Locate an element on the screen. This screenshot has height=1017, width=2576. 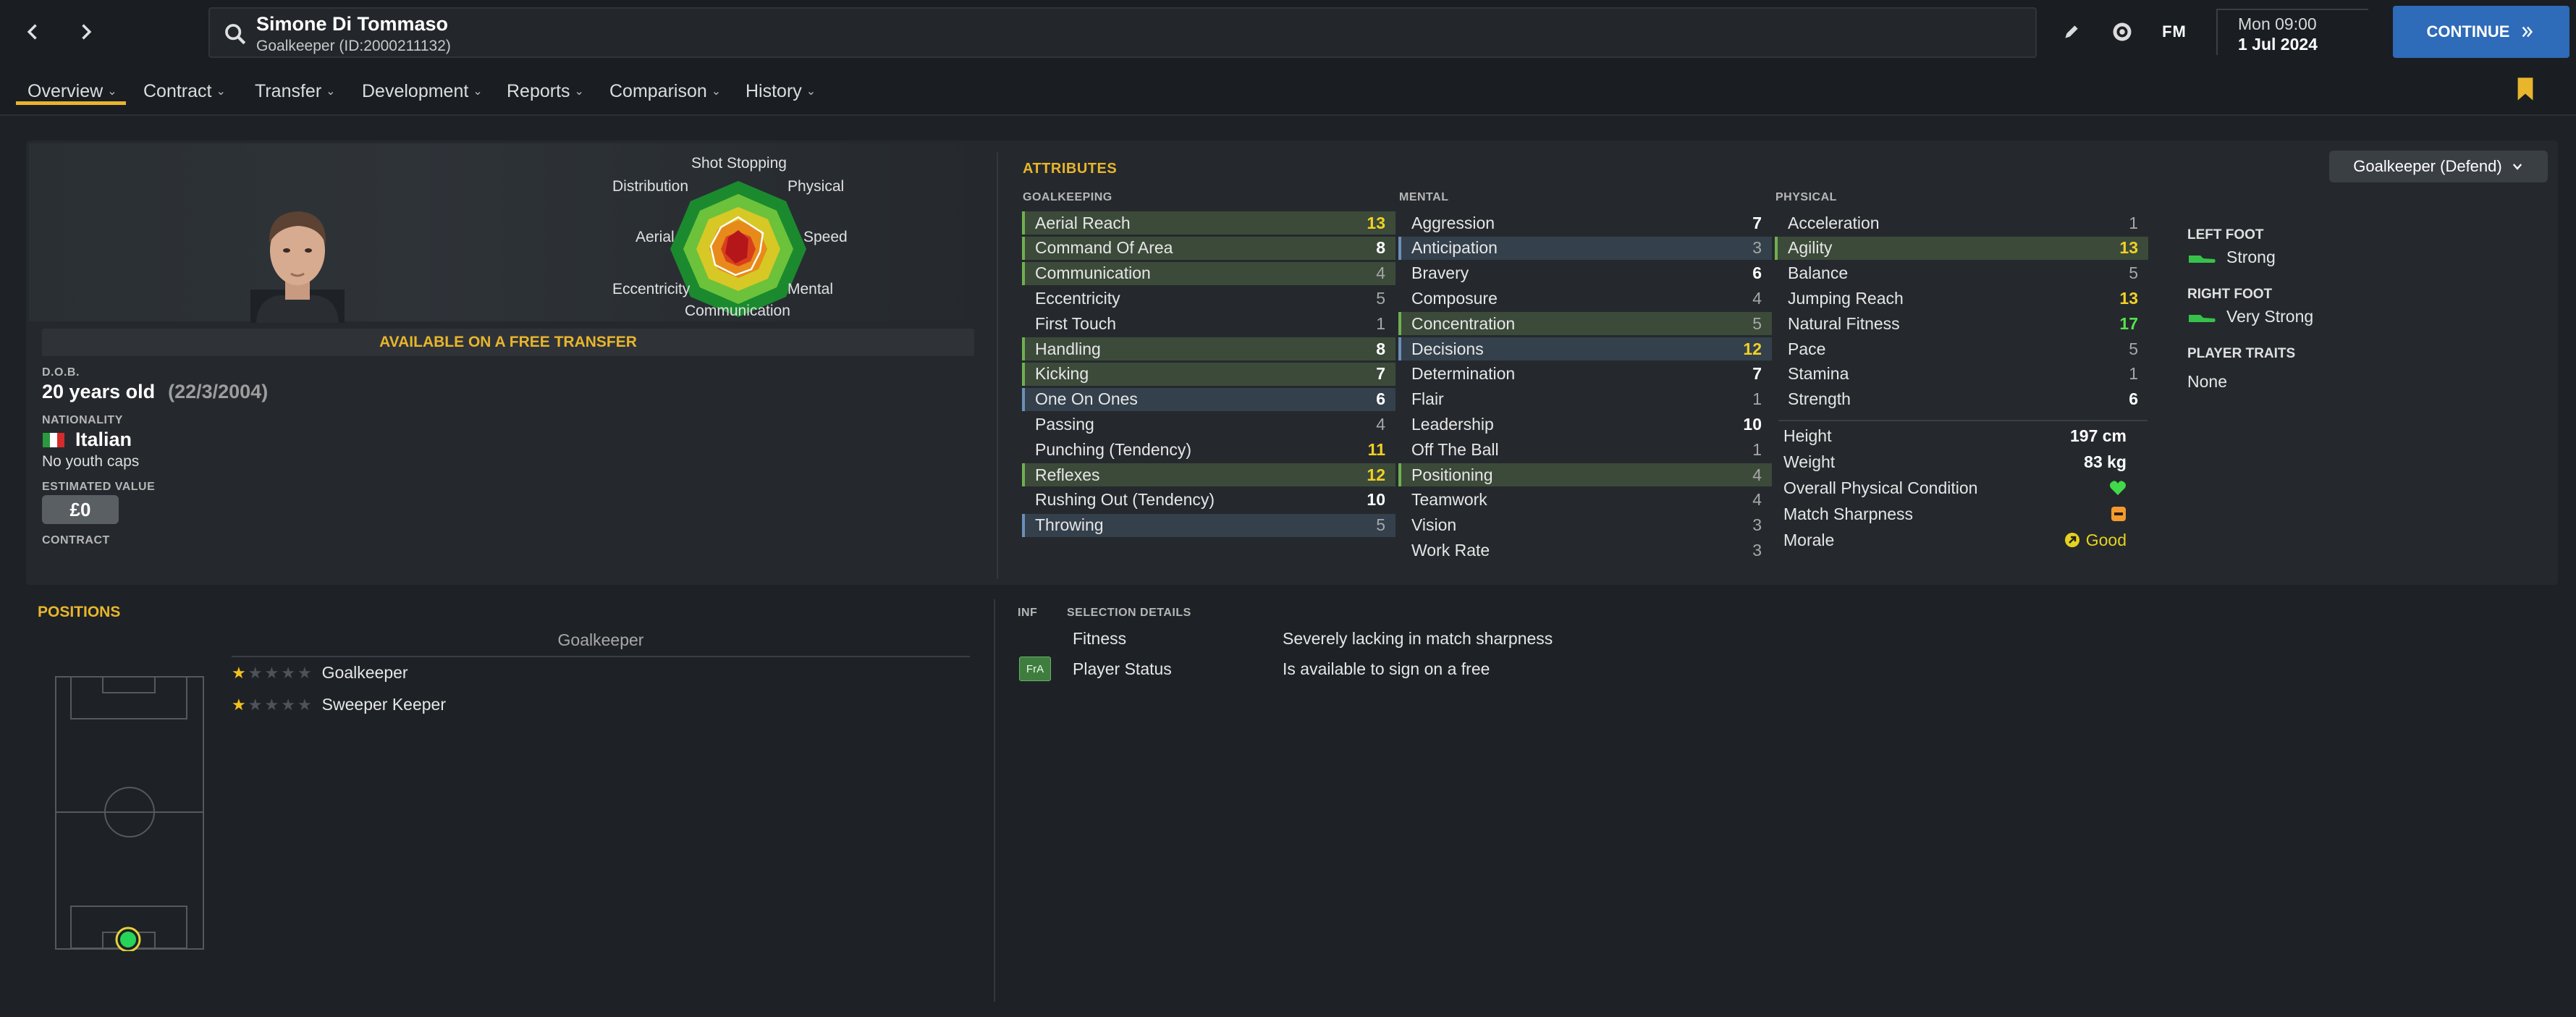
selection-value: Is available to sign on a free is located at coordinates (1386, 668).